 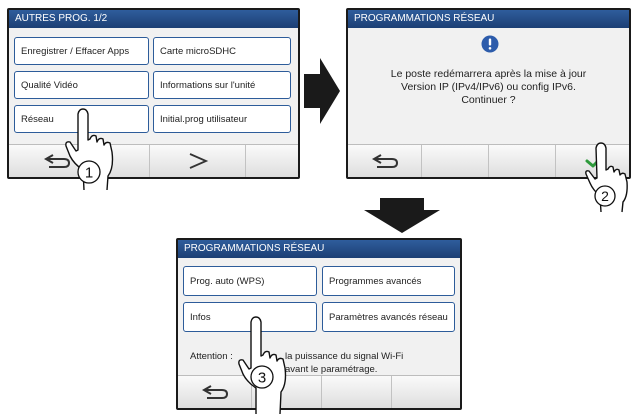 I want to click on screen3-button-bar, so click(x=319, y=391).